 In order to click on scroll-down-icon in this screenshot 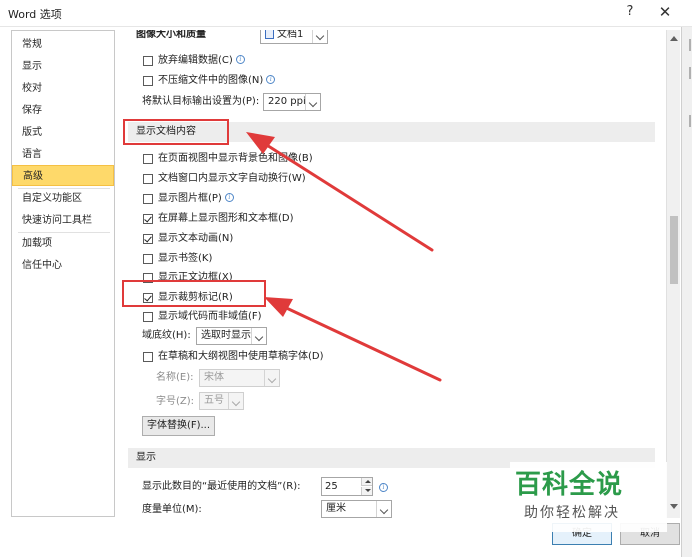, I will do `click(674, 506)`.